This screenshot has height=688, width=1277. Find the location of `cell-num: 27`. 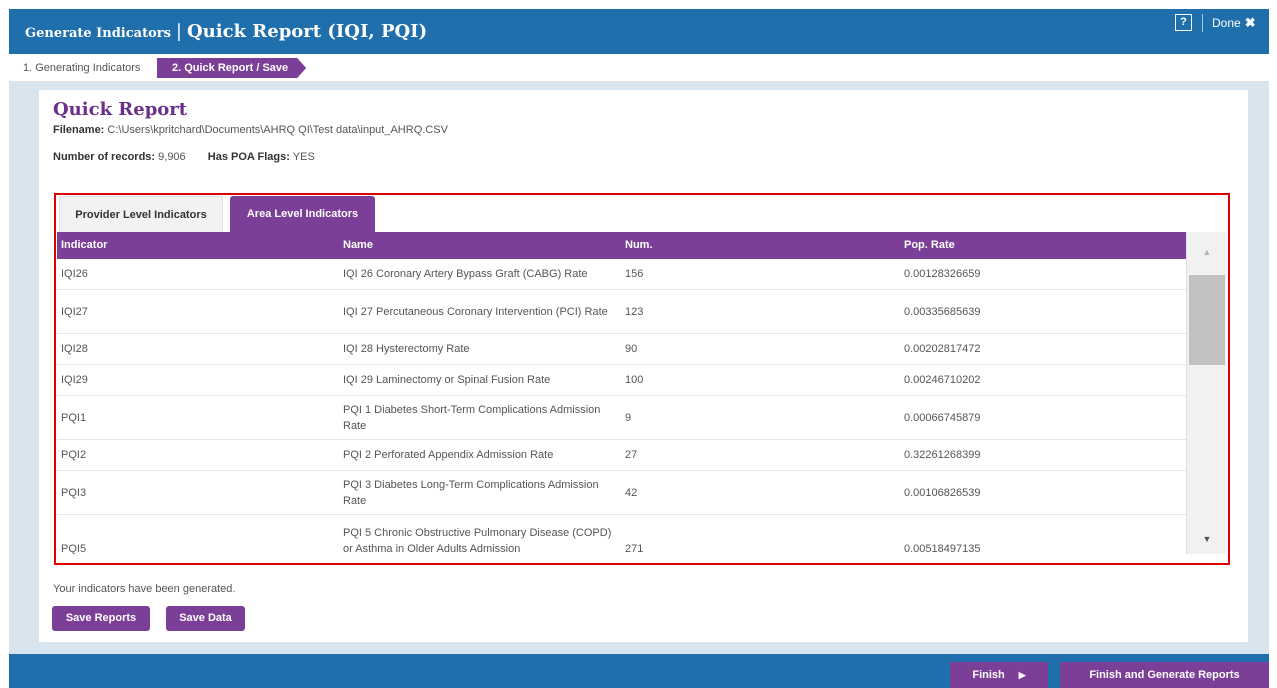

cell-num: 27 is located at coordinates (631, 455).